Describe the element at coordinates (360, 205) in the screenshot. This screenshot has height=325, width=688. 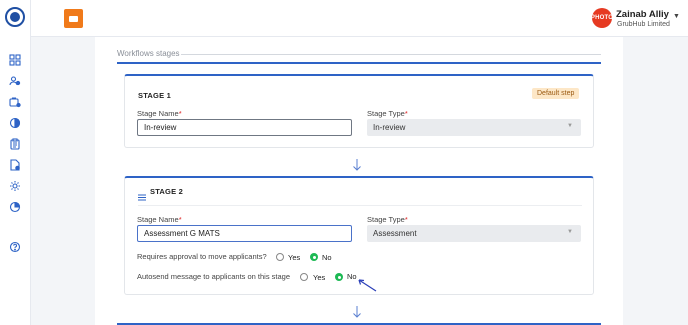
I see `stage-divider` at that location.